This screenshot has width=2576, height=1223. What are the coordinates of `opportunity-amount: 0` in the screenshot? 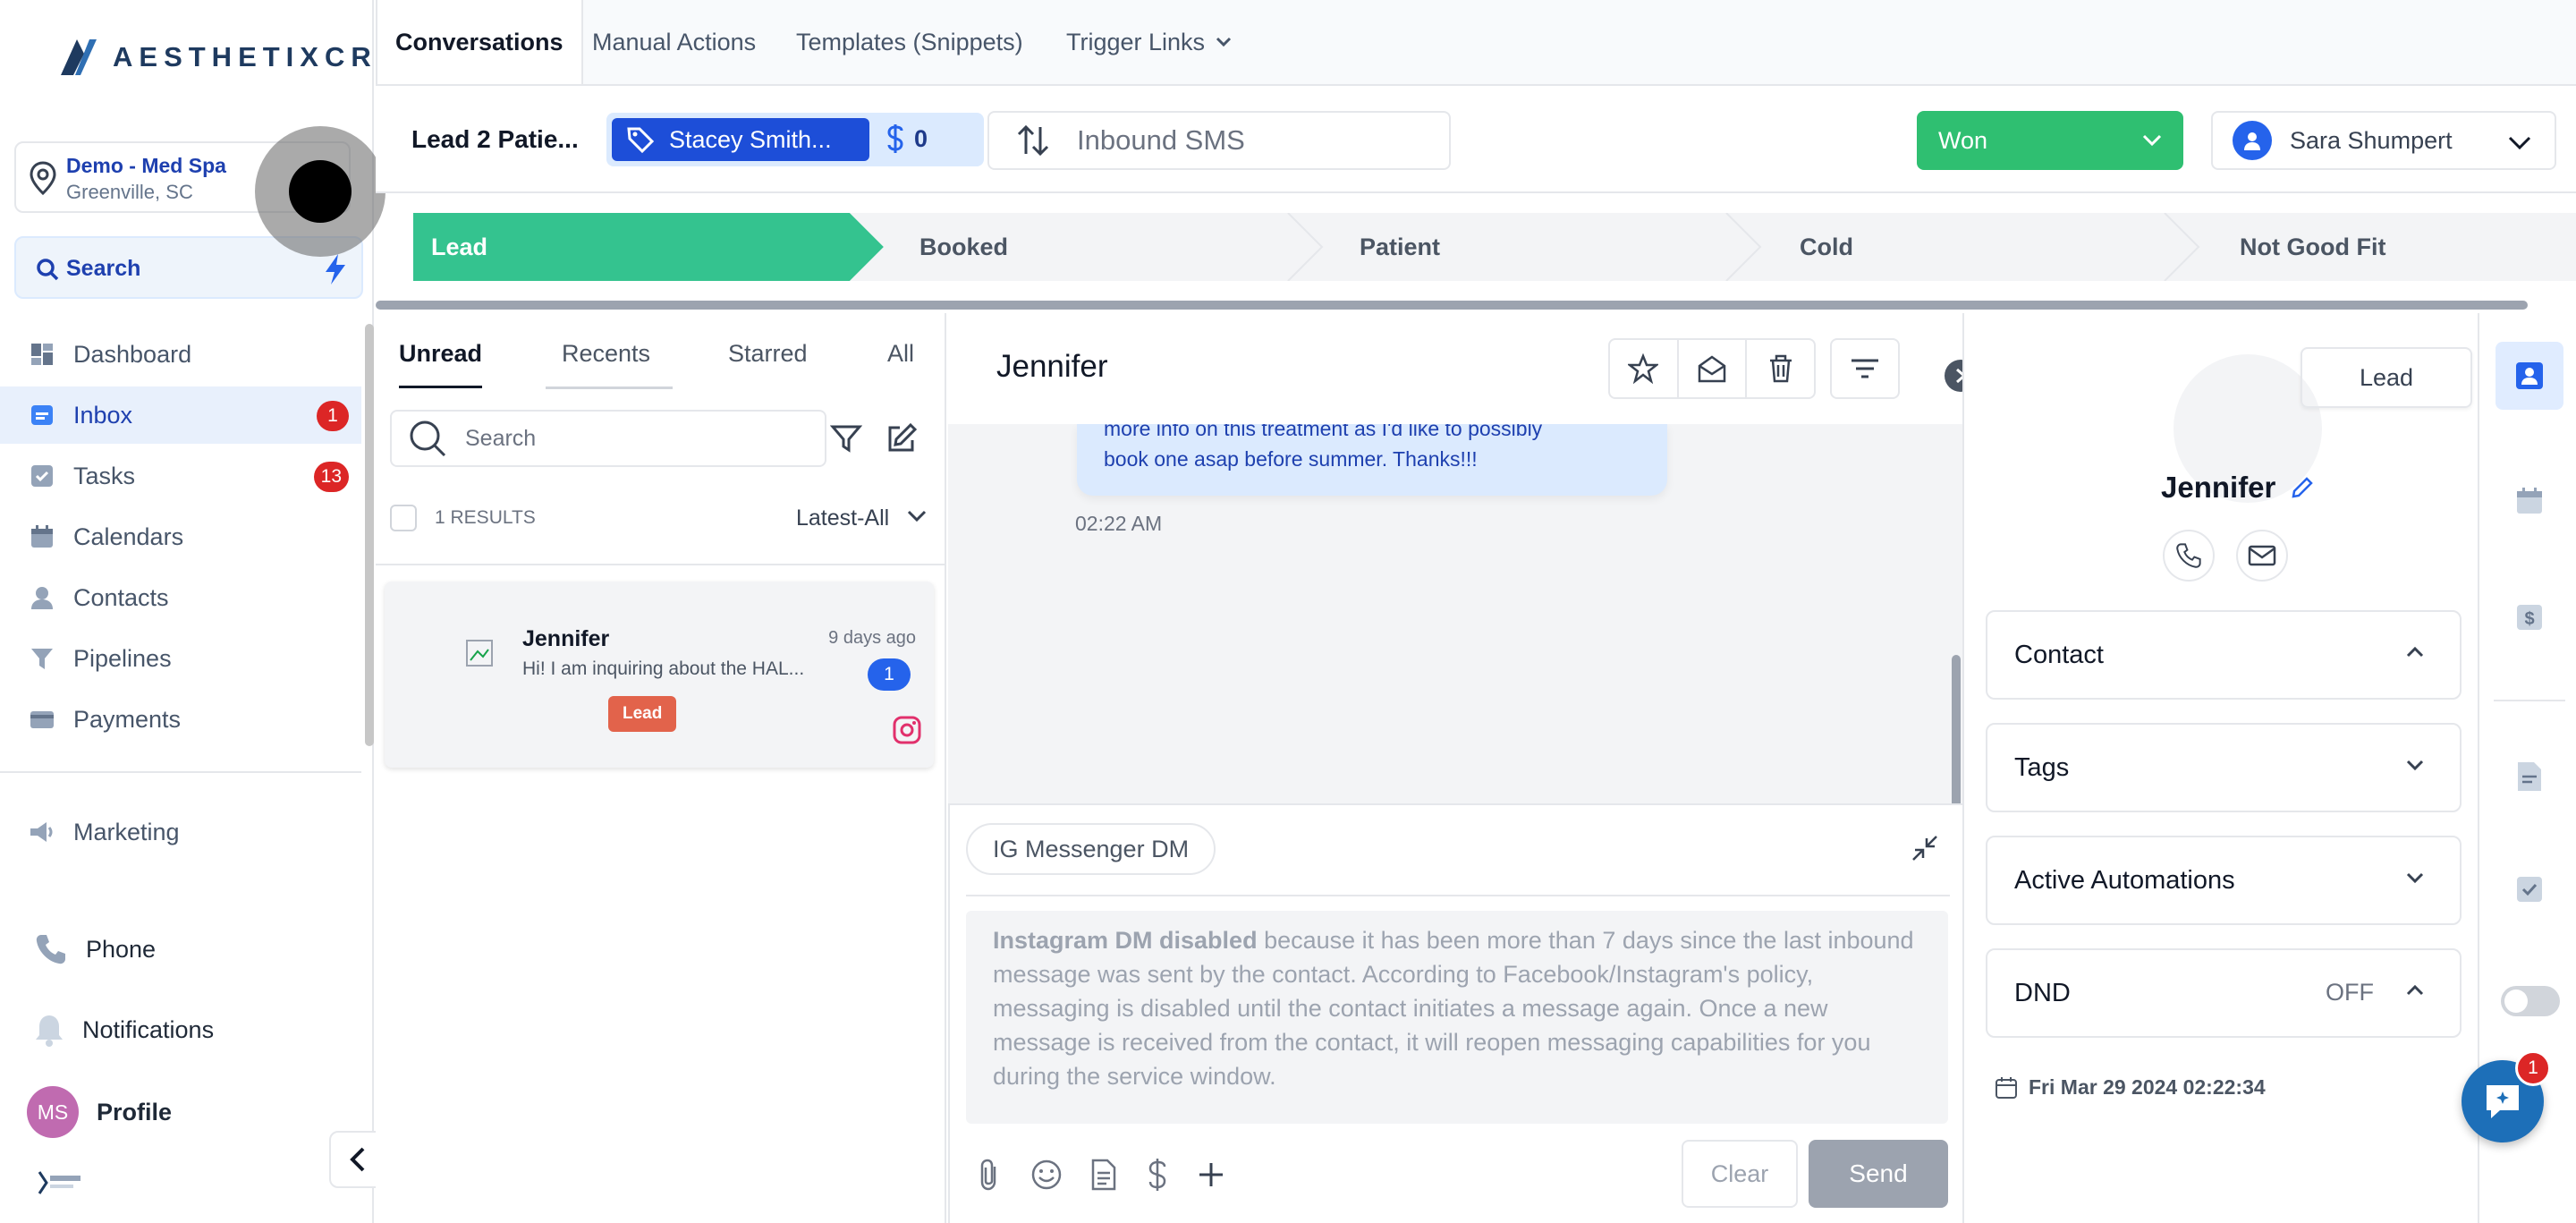 It's located at (921, 138).